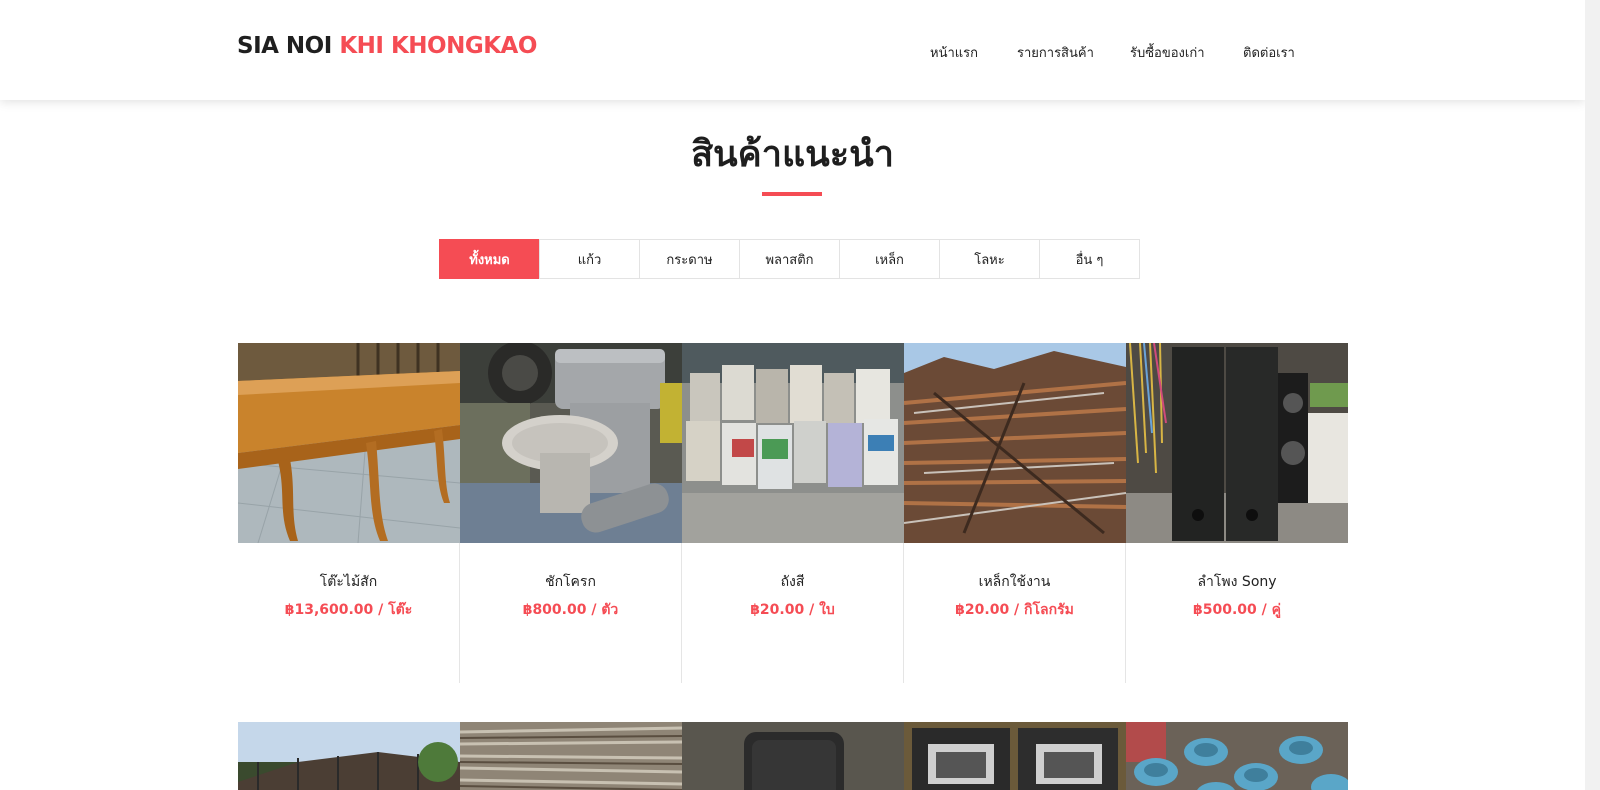 The image size is (1600, 790). What do you see at coordinates (570, 582) in the screenshot?
I see `product-name: ชักโครก` at bounding box center [570, 582].